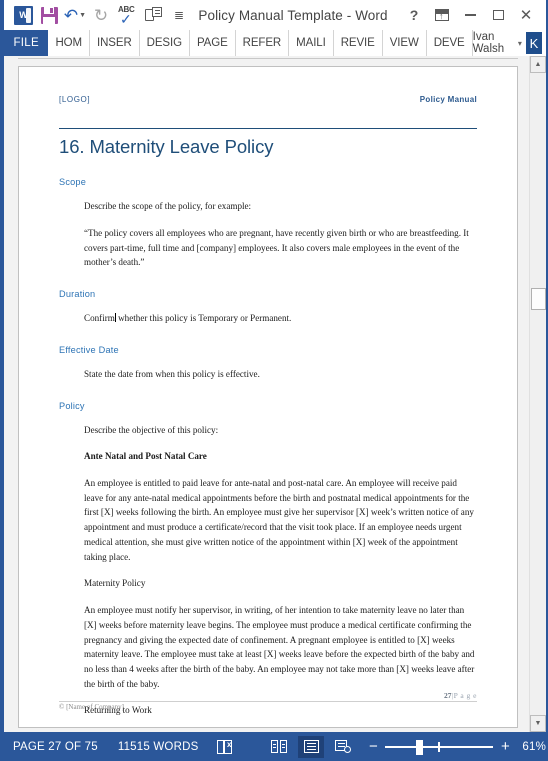  I want to click on page-status: PAGE 27 OF 75, so click(56, 747).